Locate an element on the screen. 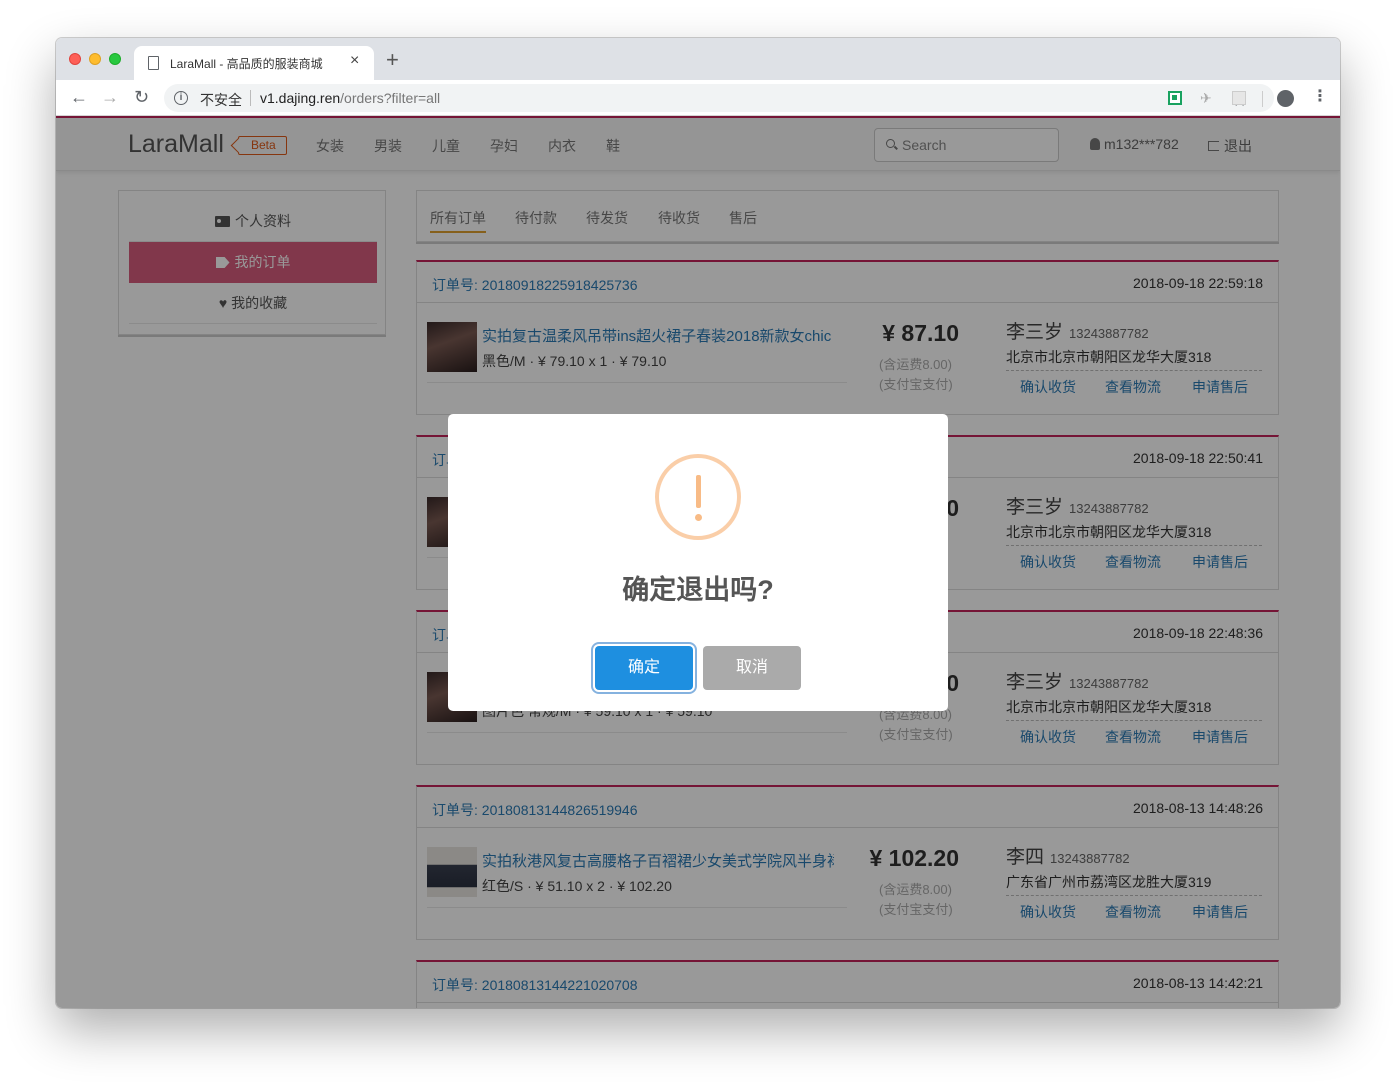  warning-icon is located at coordinates (698, 497).